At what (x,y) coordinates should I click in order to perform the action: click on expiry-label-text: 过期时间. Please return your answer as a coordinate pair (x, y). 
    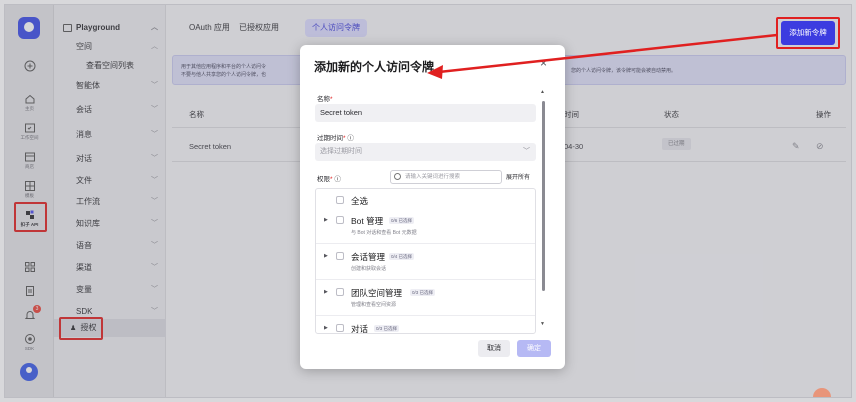
    Looking at the image, I should click on (330, 138).